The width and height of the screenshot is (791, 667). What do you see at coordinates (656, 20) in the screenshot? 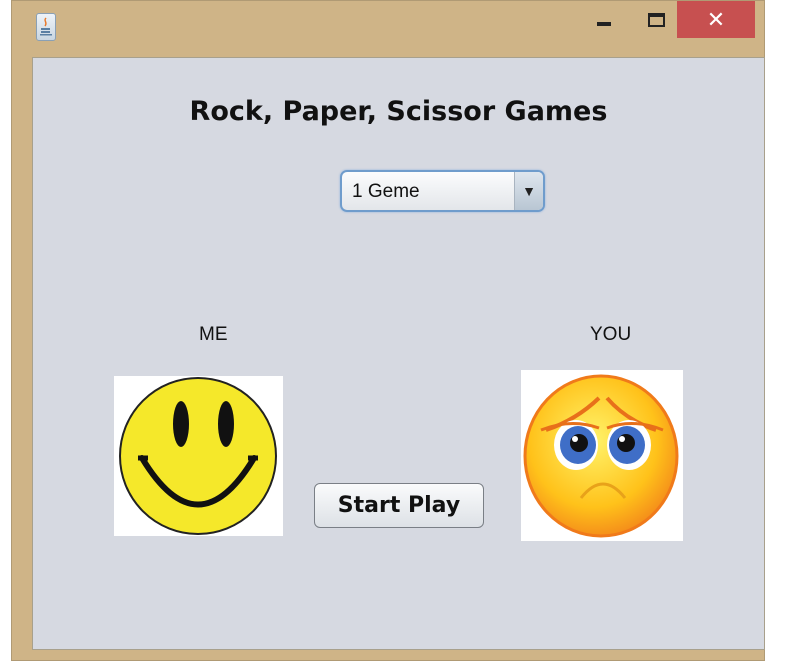
I see `maximize-icon` at bounding box center [656, 20].